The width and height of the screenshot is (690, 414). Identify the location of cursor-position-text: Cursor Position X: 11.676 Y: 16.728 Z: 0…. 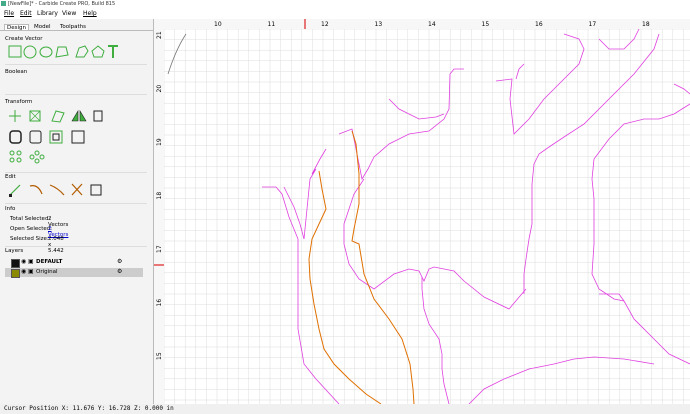
(89, 408).